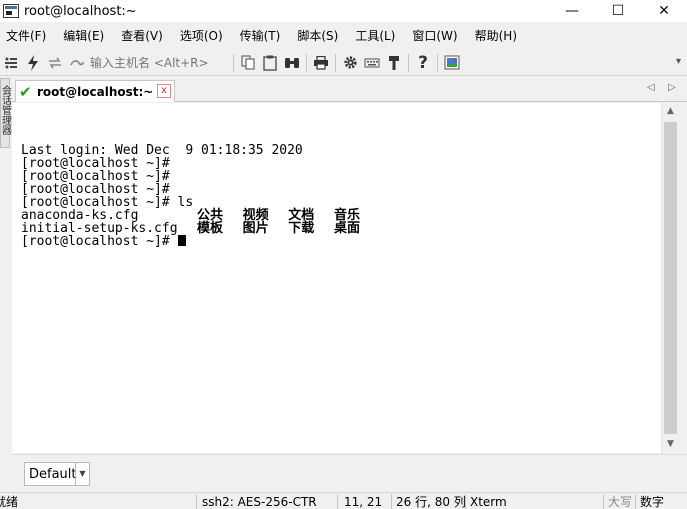 Image resolution: width=687 pixels, height=509 pixels. Describe the element at coordinates (25, 91) in the screenshot. I see `connected-check-icon: ✔` at that location.